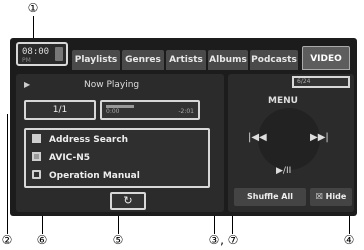  I want to click on hide-button: ☒ Hide, so click(331, 197).